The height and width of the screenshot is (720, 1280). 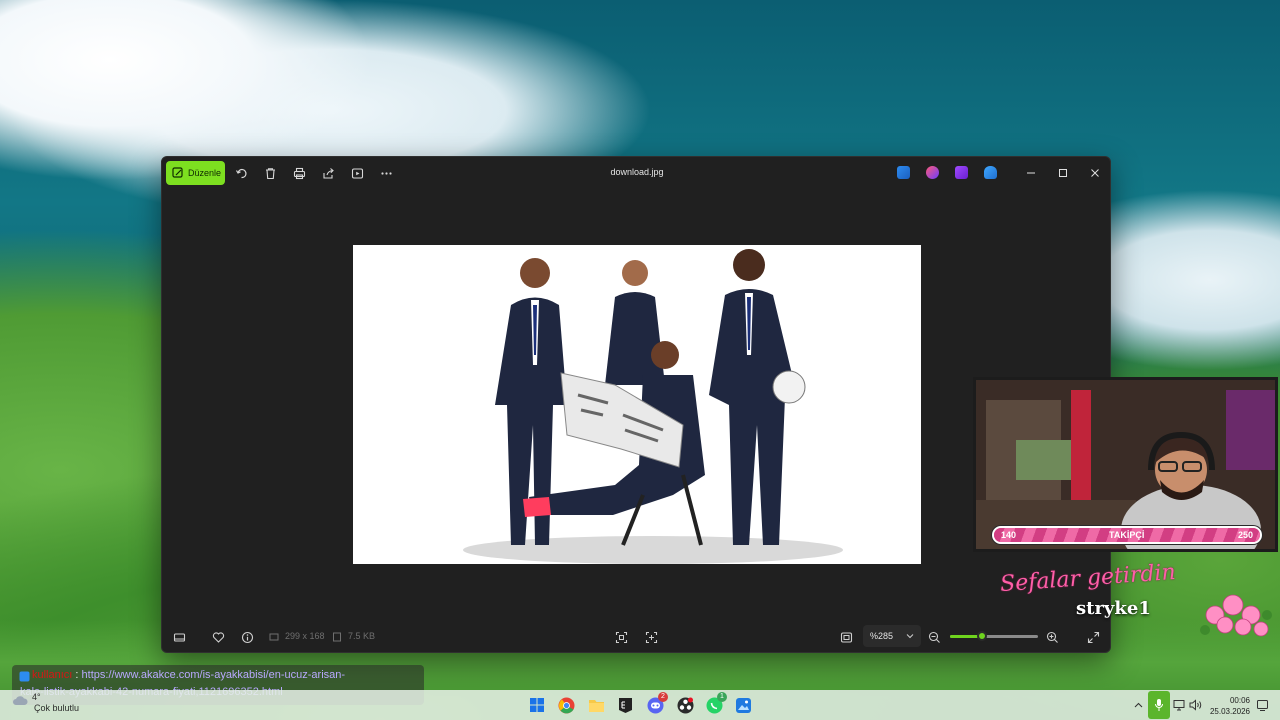 What do you see at coordinates (990, 172) in the screenshot?
I see `onedrive-icon` at bounding box center [990, 172].